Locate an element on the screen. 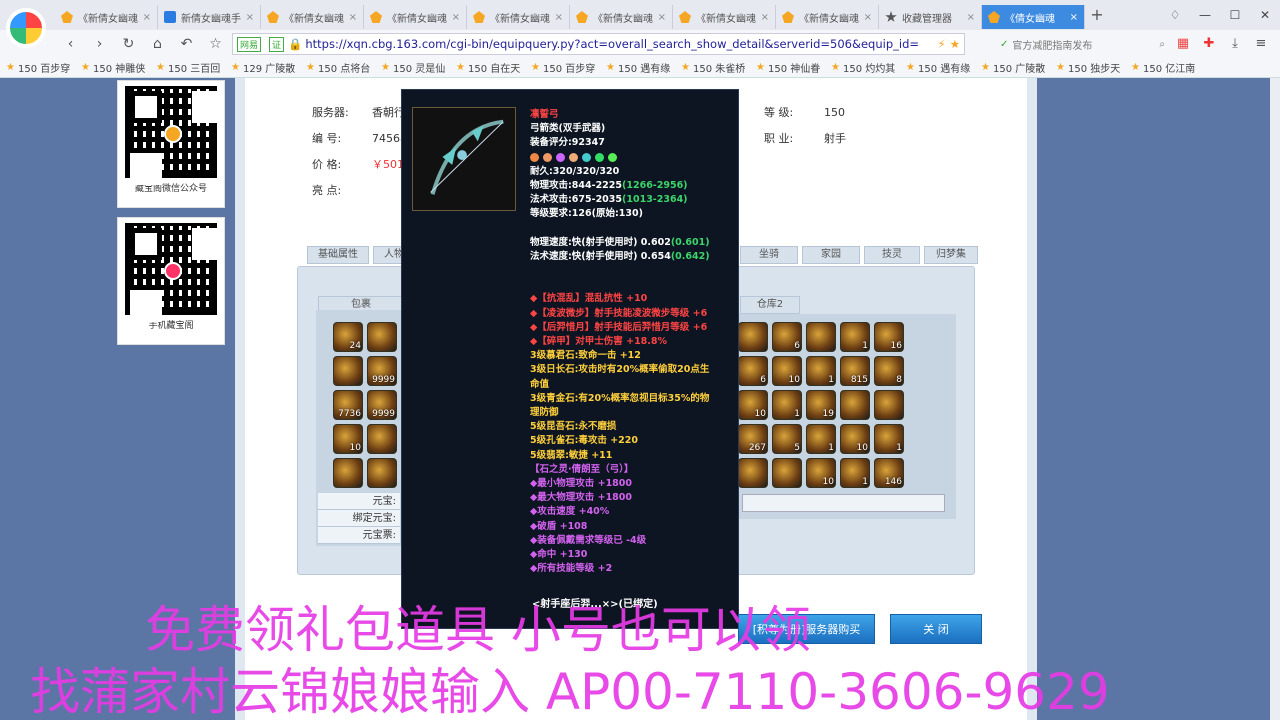 This screenshot has height=720, width=1280. bookmark-item: ★ 150 灵是仙 is located at coordinates (418, 67).